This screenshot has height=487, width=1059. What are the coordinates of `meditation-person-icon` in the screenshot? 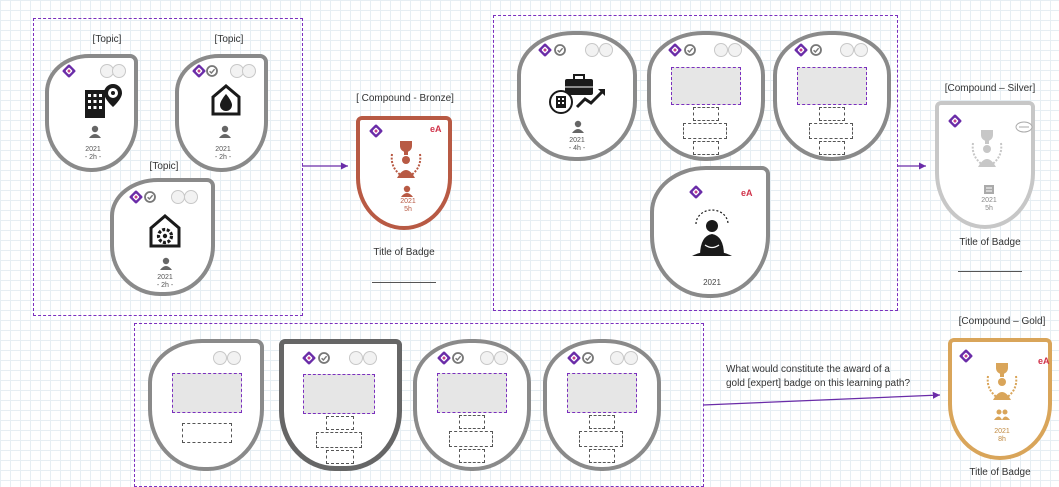 It's located at (712, 232).